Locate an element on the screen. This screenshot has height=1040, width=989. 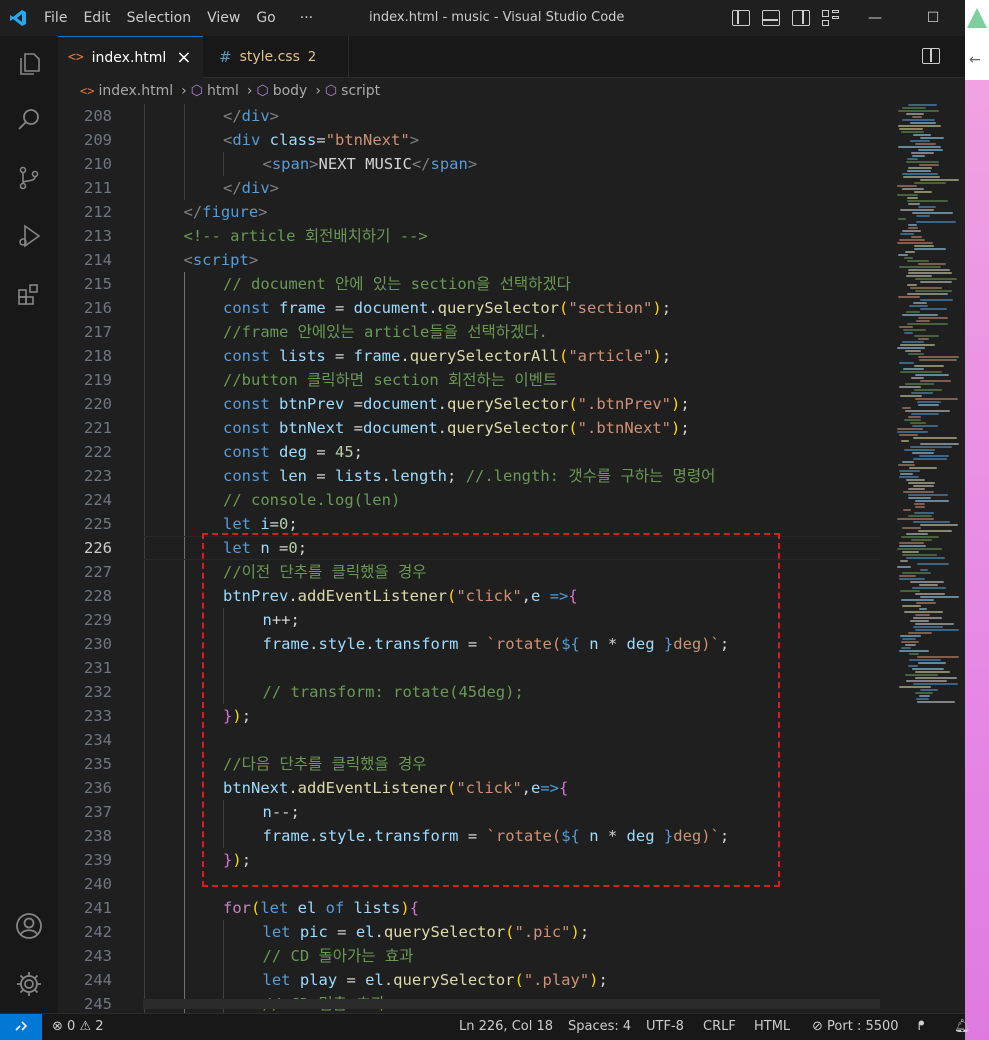
menu-selection: Selection is located at coordinates (159, 18).